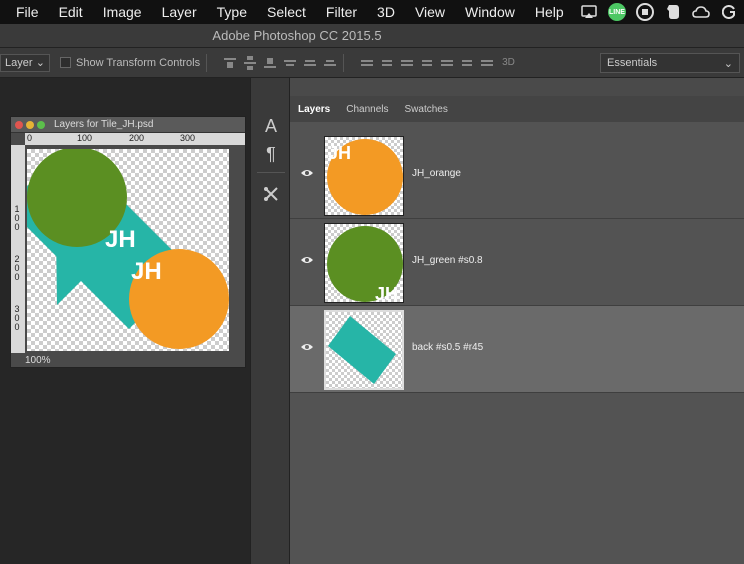  Describe the element at coordinates (310, 63) in the screenshot. I see `align-hcenter-icon` at that location.